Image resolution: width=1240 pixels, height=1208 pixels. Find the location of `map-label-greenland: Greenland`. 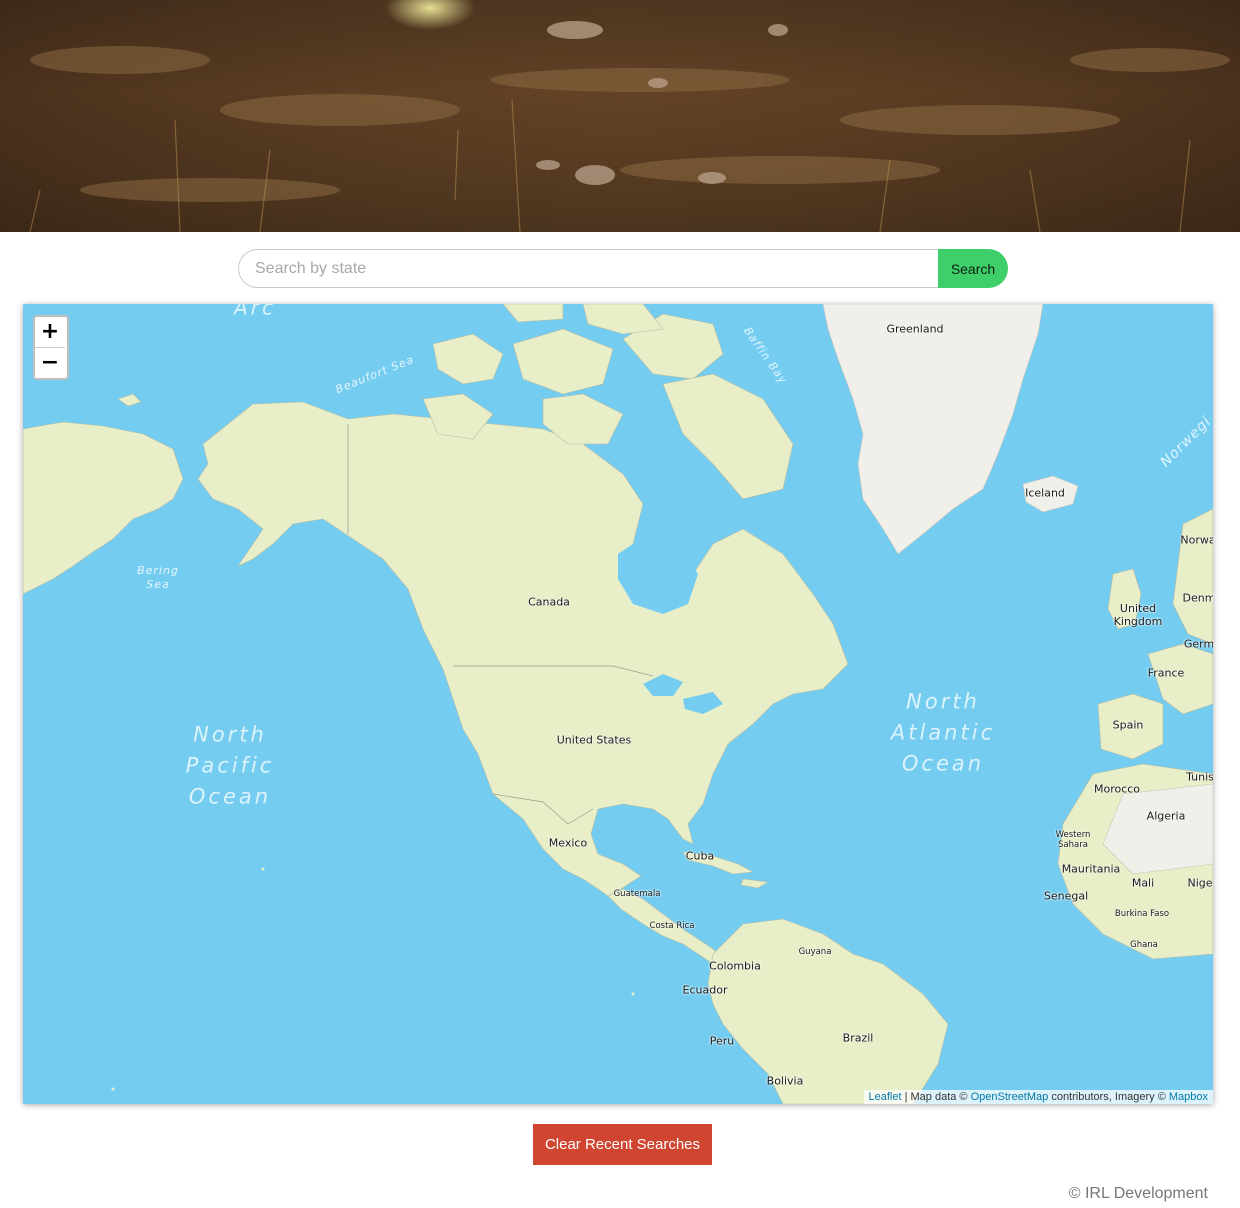

map-label-greenland: Greenland is located at coordinates (915, 329).